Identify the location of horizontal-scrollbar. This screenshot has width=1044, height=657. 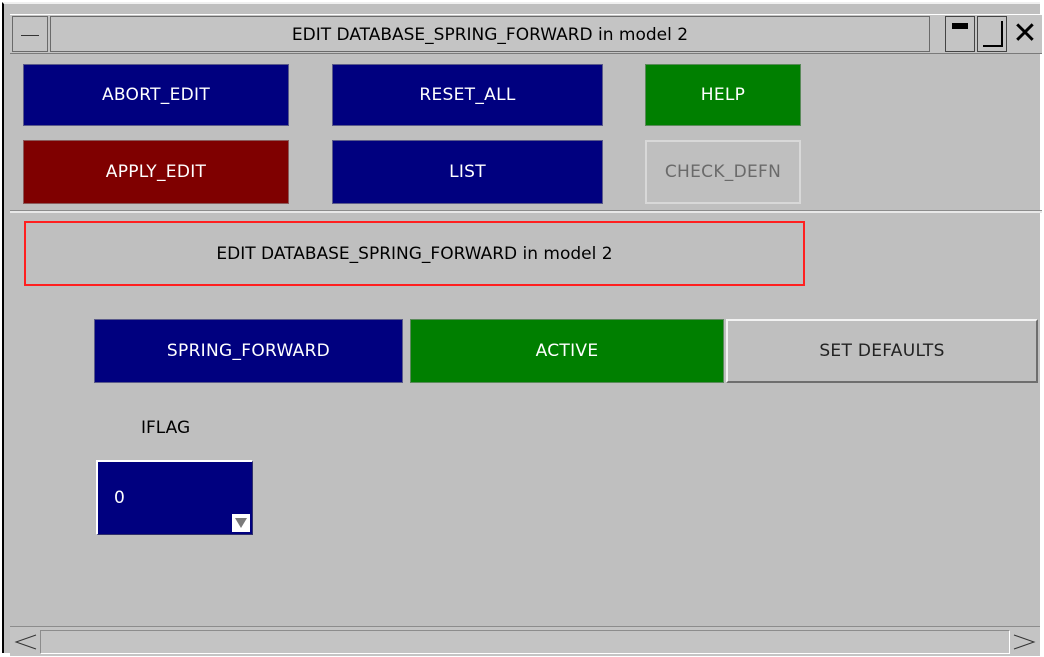
(525, 641).